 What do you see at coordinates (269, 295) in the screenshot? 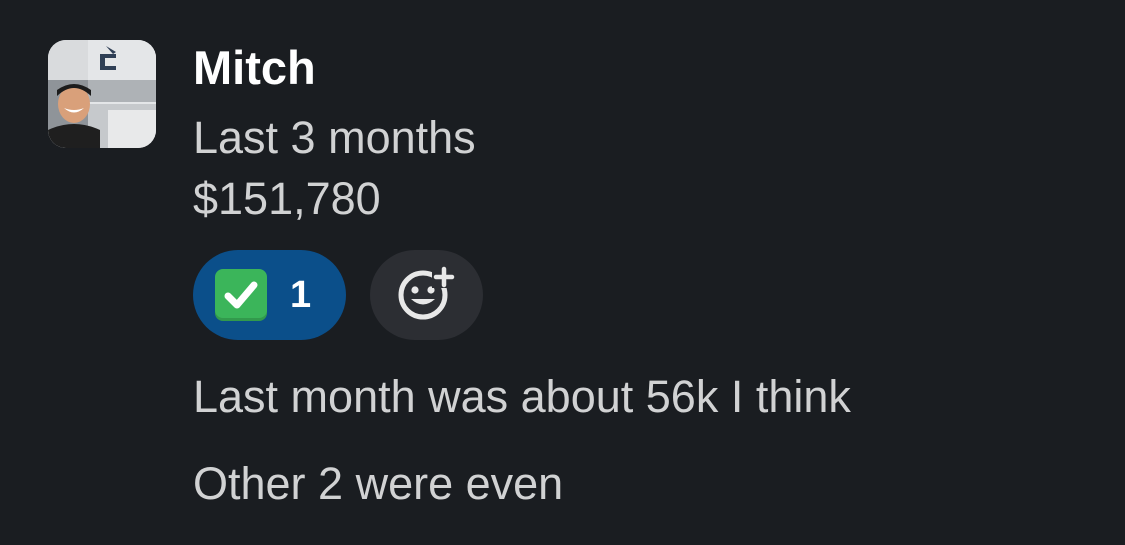
I see `reaction-check-button: 1` at bounding box center [269, 295].